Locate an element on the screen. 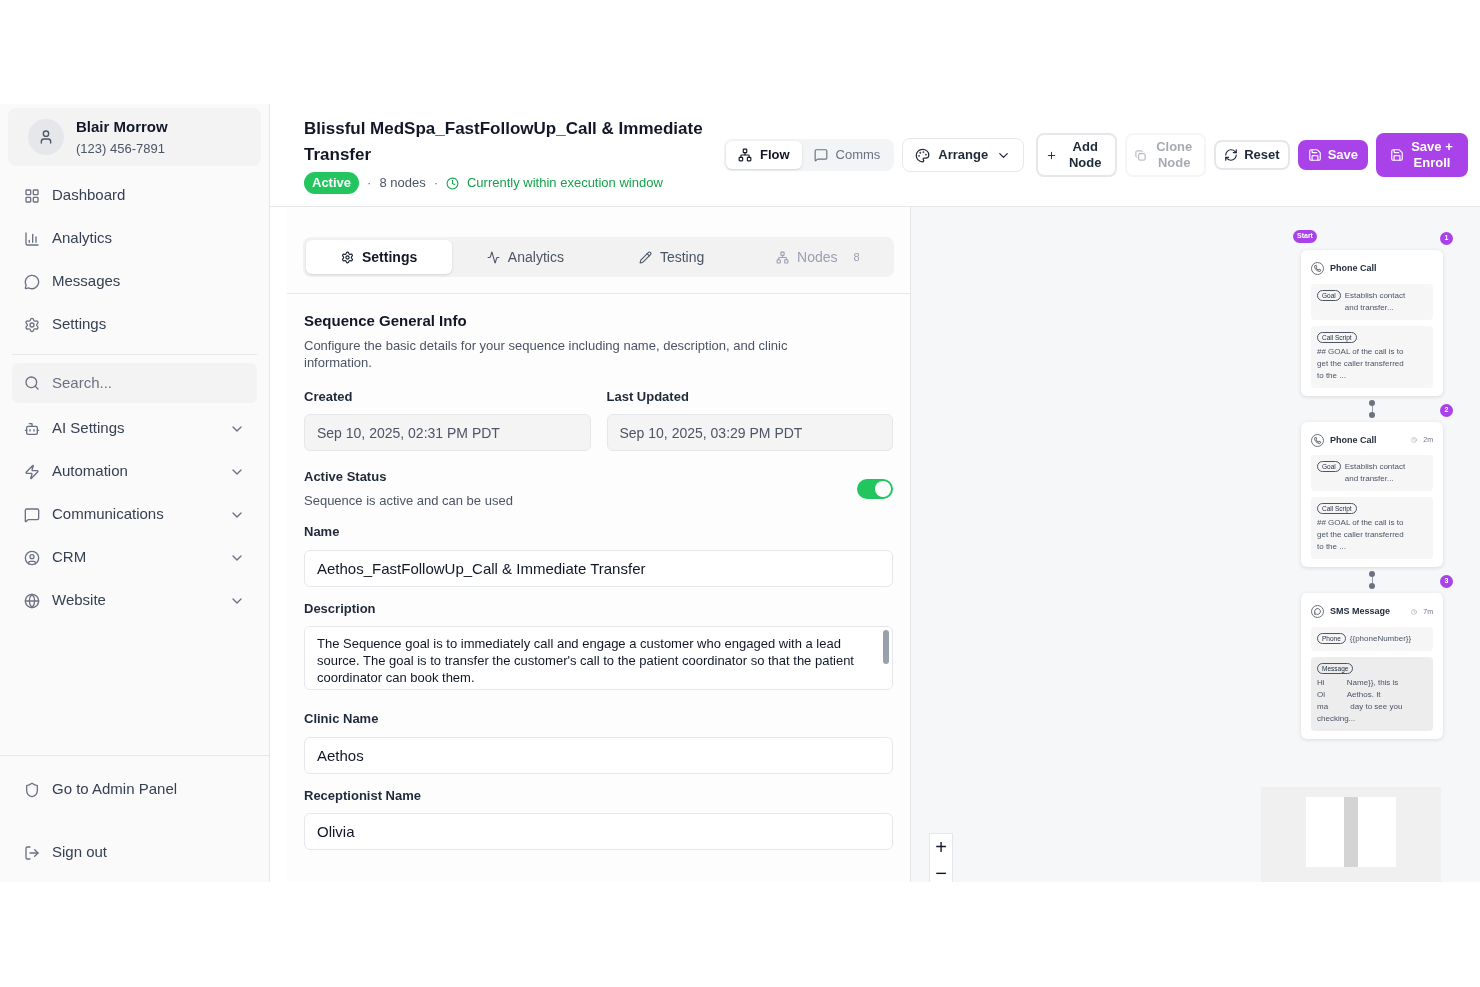 The width and height of the screenshot is (1480, 987). sequence-title: Blissful MedSpa_FastFollowUp_Call & Immediate Transfer is located at coordinates (504, 142).